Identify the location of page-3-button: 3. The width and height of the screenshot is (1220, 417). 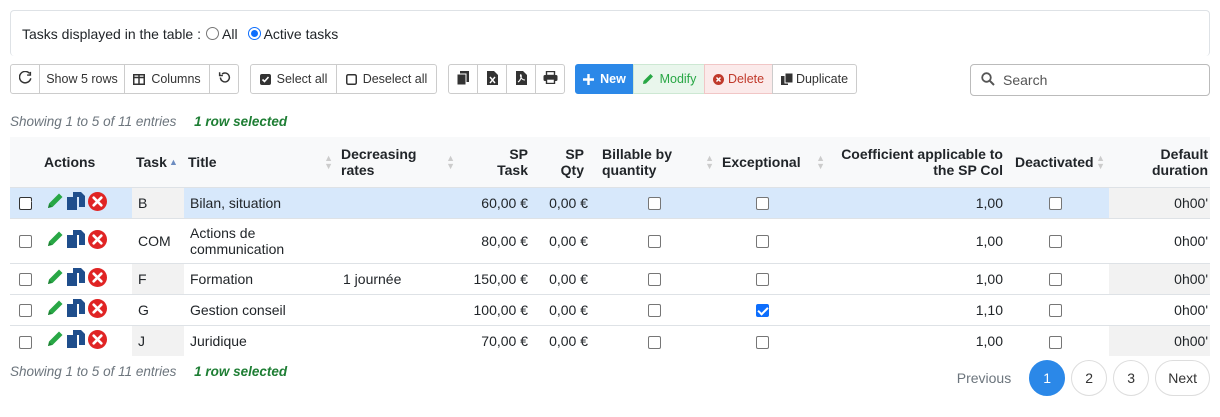
(1131, 378).